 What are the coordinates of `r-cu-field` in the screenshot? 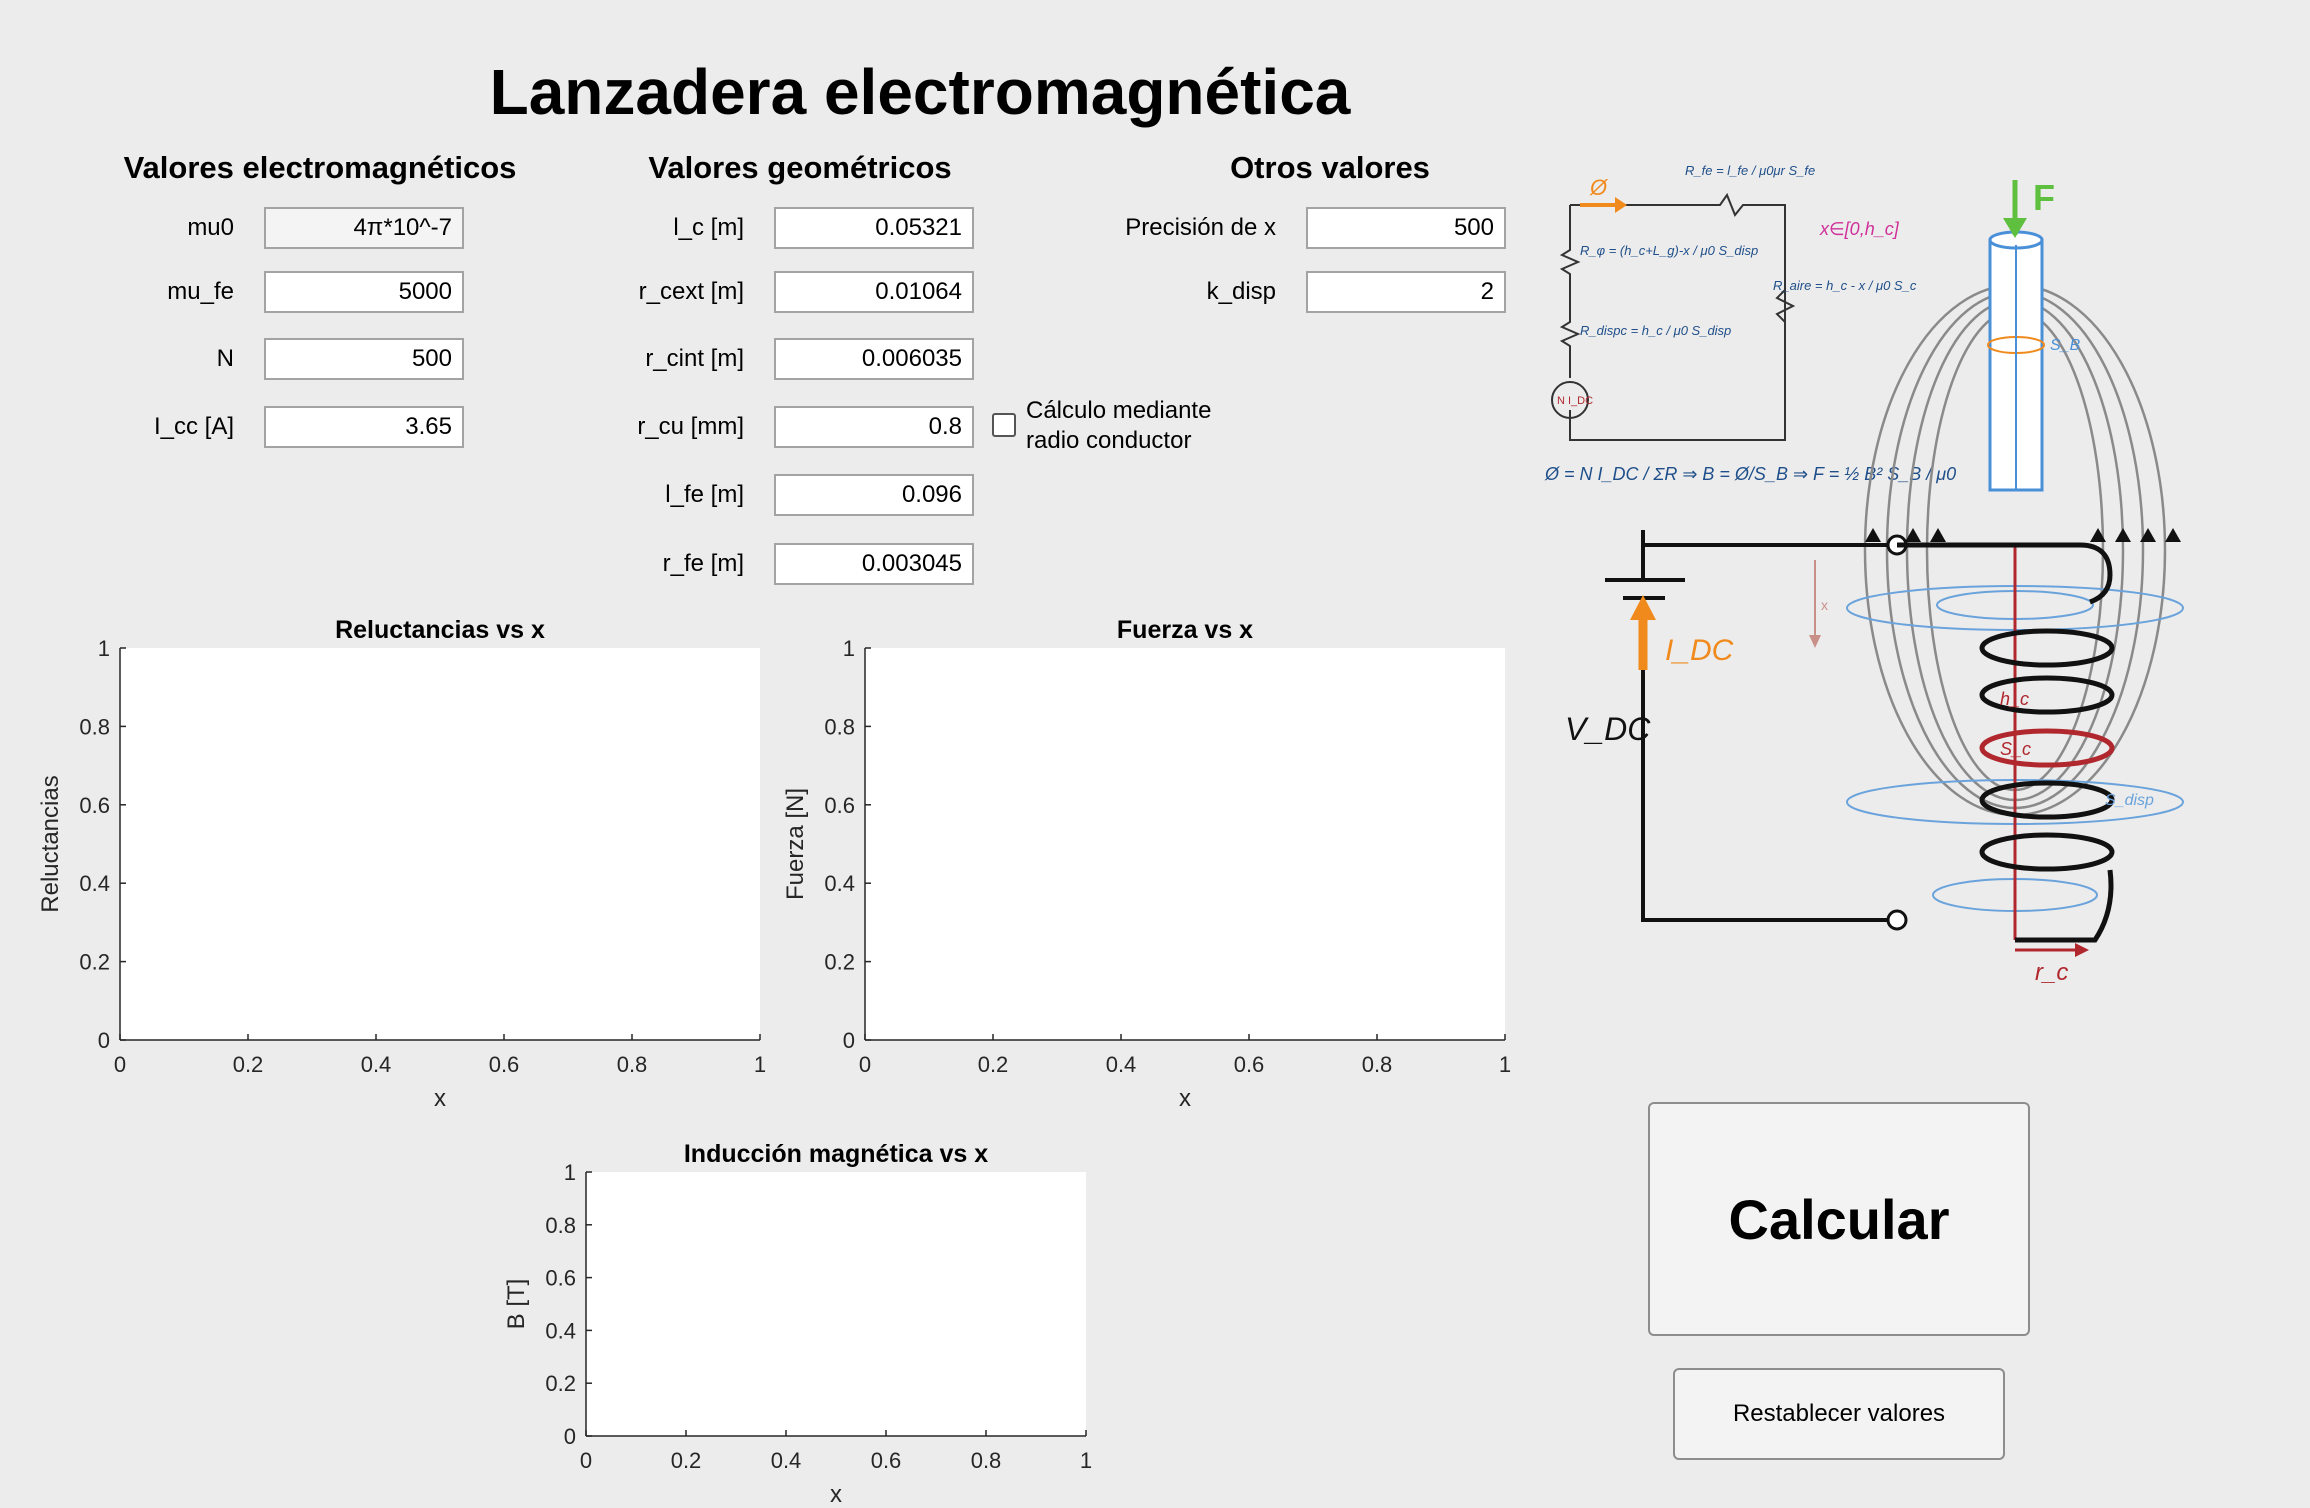 It's located at (874, 427).